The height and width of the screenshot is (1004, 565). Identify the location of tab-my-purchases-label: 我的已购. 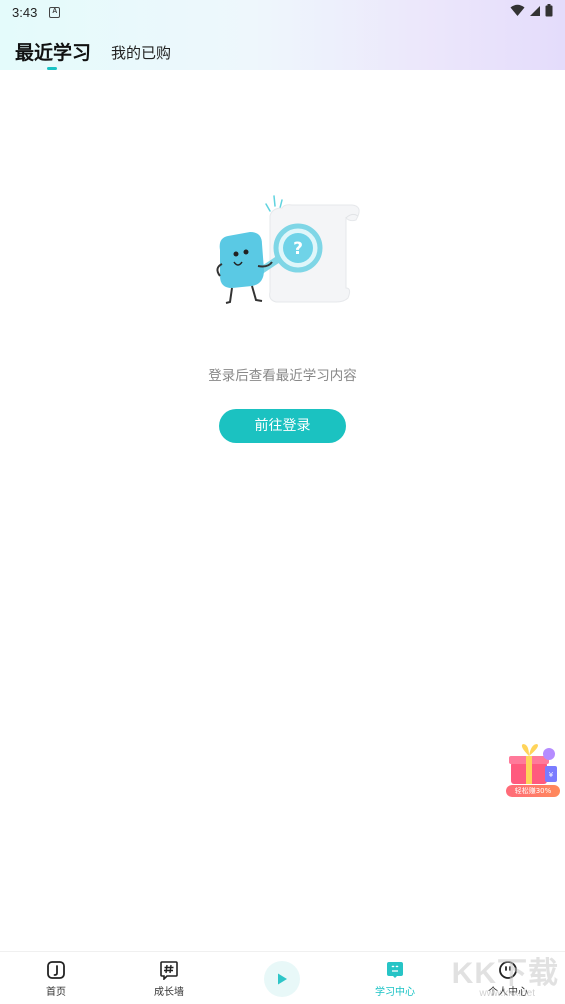
(141, 53).